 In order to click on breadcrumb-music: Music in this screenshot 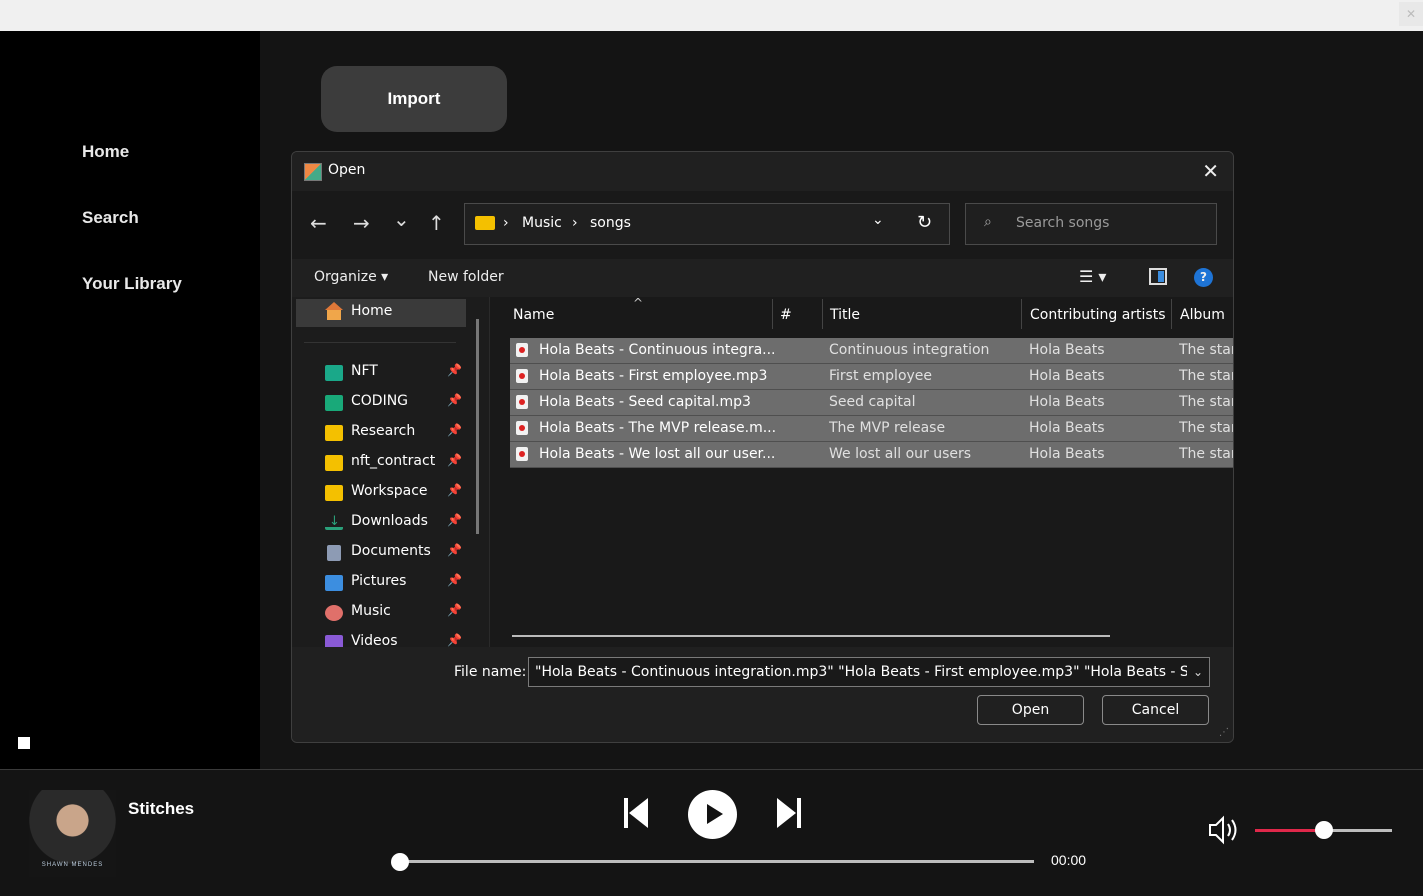, I will do `click(542, 223)`.